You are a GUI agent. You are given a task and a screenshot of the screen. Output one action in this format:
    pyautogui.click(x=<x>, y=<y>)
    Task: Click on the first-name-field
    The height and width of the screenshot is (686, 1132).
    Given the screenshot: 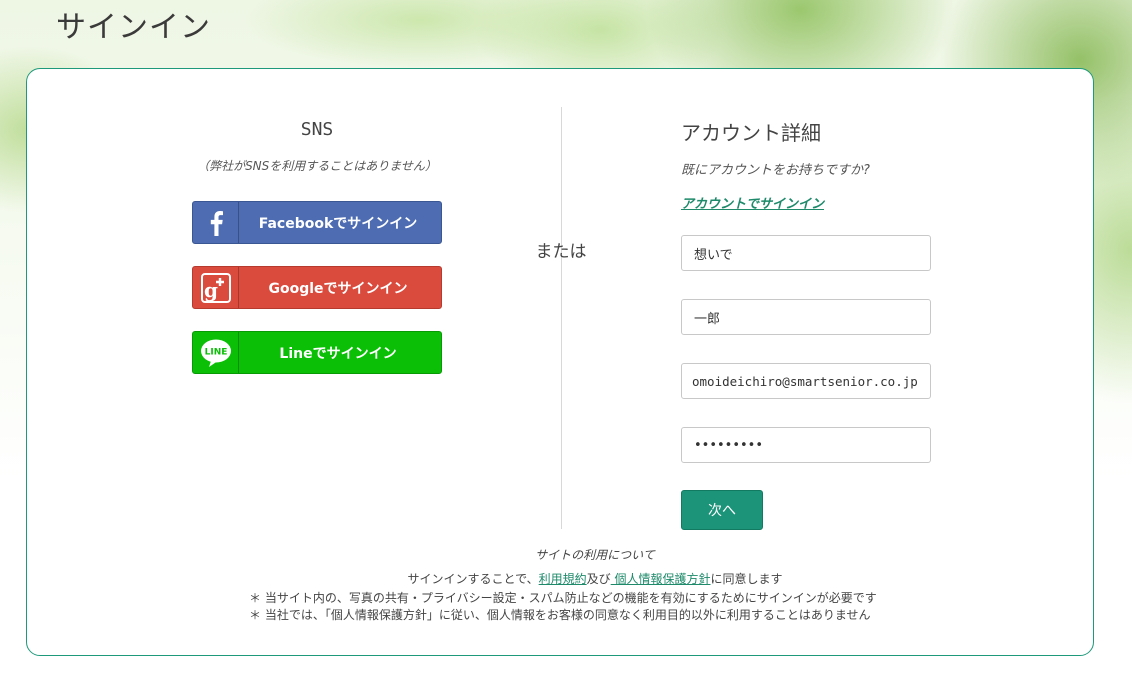 What is the action you would take?
    pyautogui.click(x=806, y=317)
    